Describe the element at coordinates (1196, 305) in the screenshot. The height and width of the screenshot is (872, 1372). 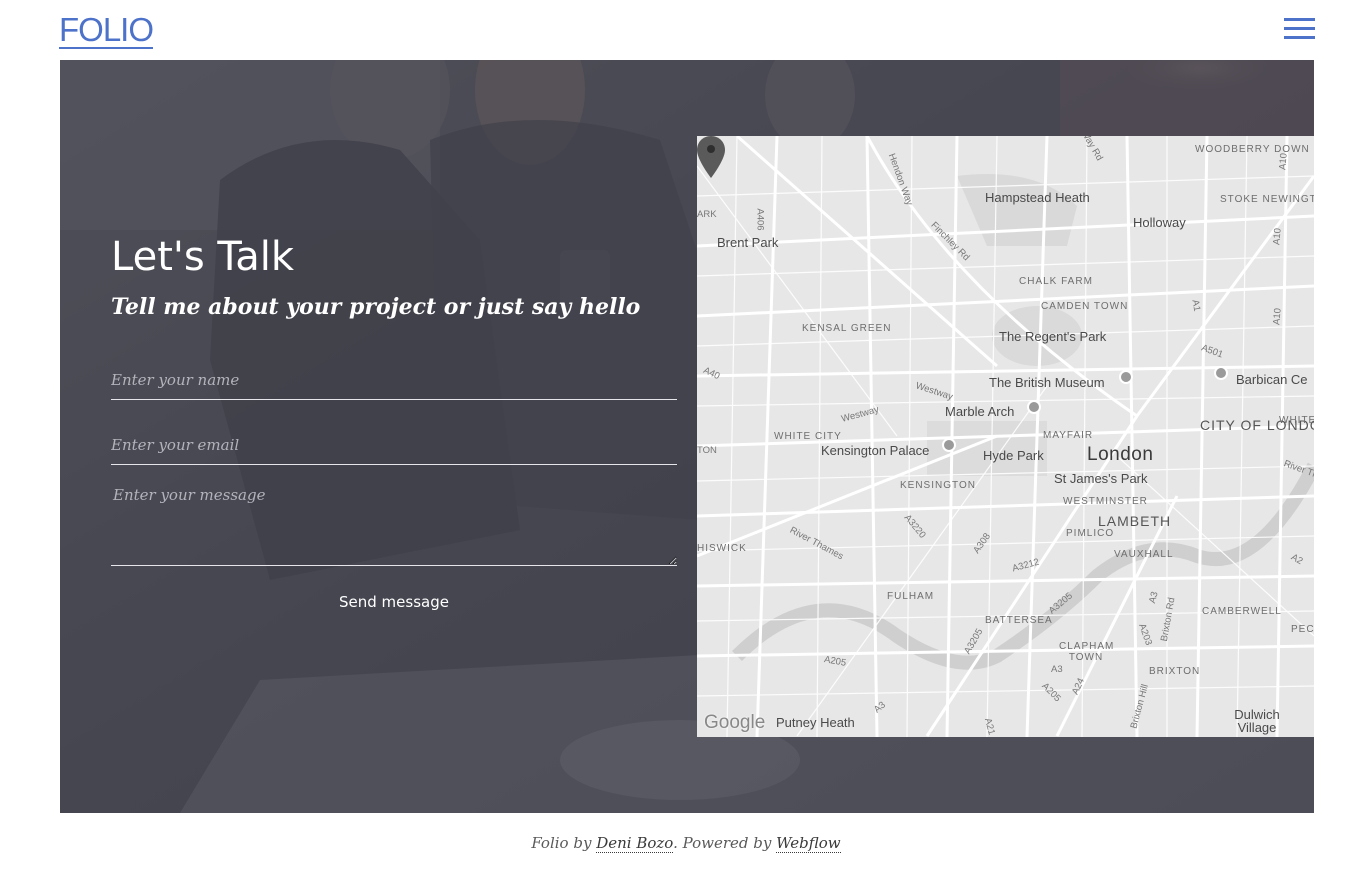
I see `map-label: A1` at that location.